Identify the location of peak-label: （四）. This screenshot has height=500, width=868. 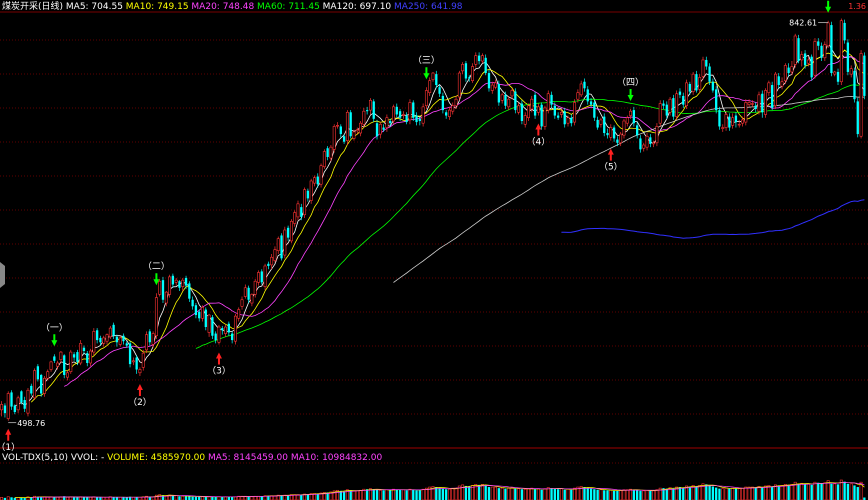
(630, 82).